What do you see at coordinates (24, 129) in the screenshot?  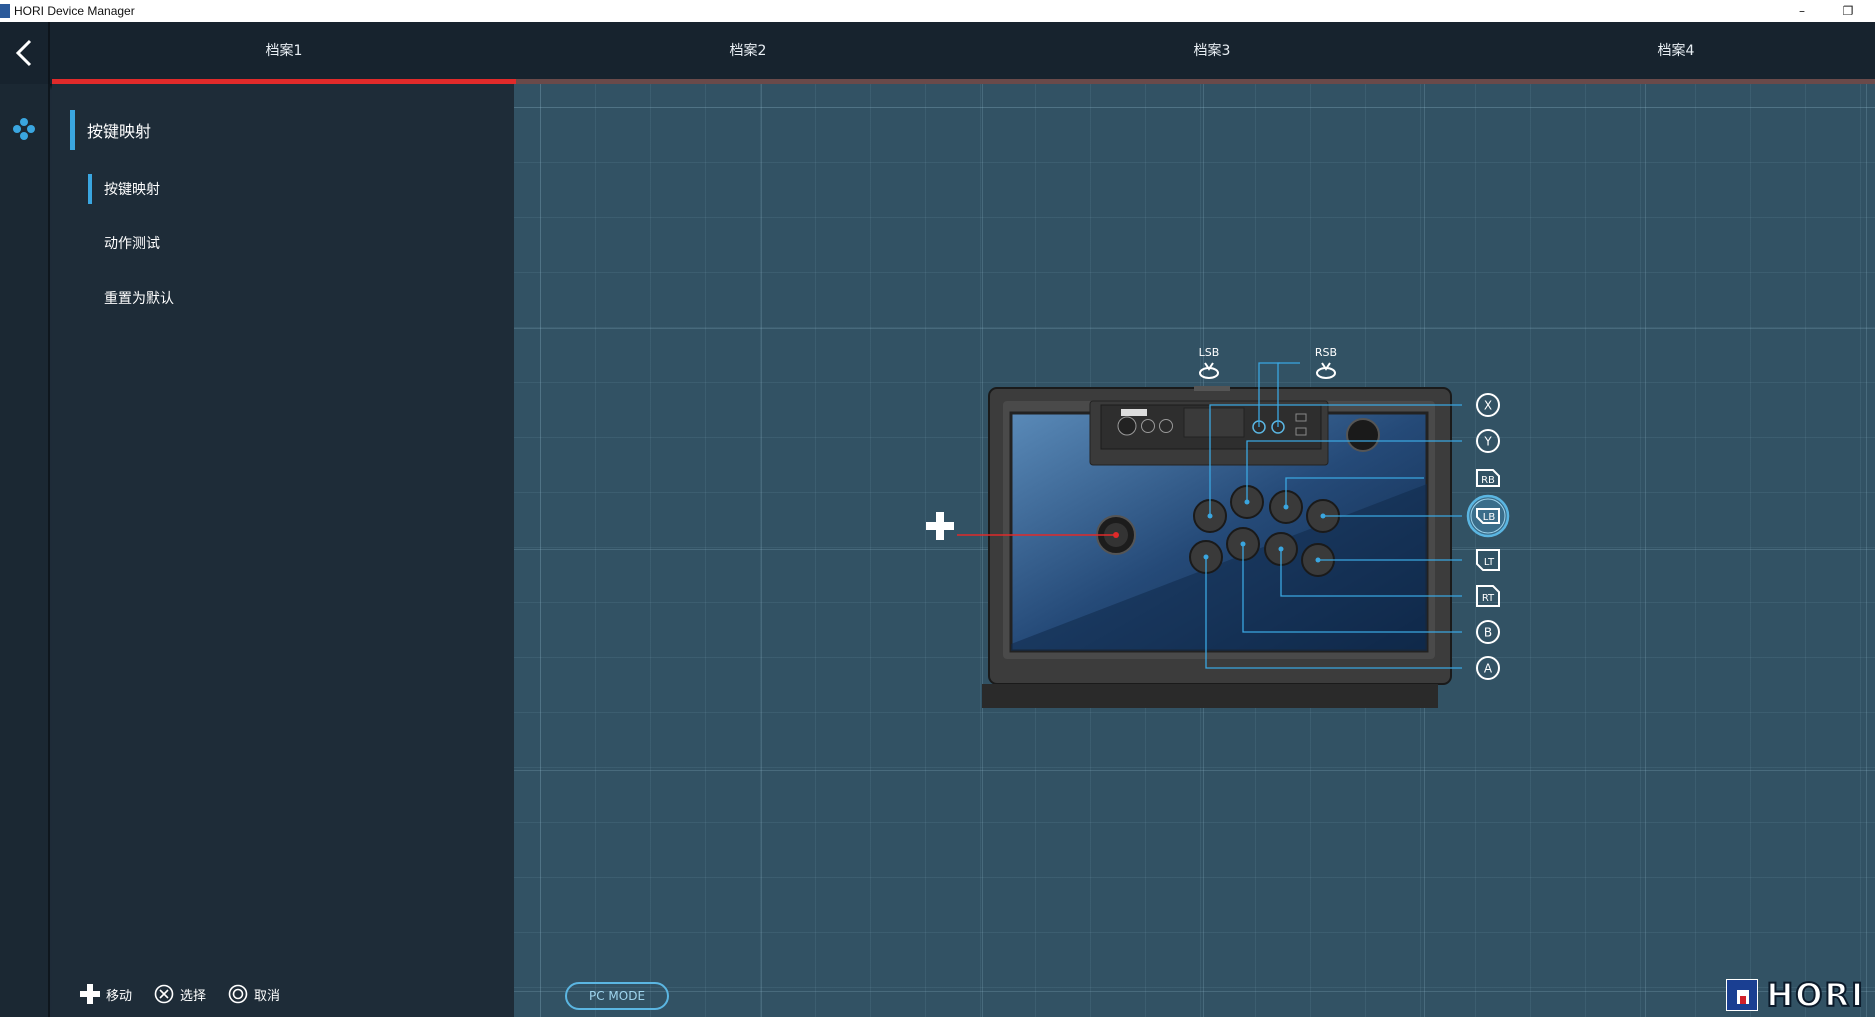 I see `dpad-cluster-icon` at bounding box center [24, 129].